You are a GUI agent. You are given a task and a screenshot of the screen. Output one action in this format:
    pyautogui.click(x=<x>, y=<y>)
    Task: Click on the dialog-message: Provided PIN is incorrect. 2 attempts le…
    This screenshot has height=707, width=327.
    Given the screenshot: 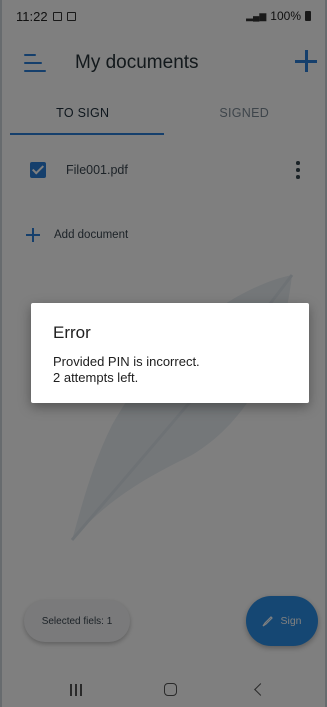 What is the action you would take?
    pyautogui.click(x=126, y=370)
    